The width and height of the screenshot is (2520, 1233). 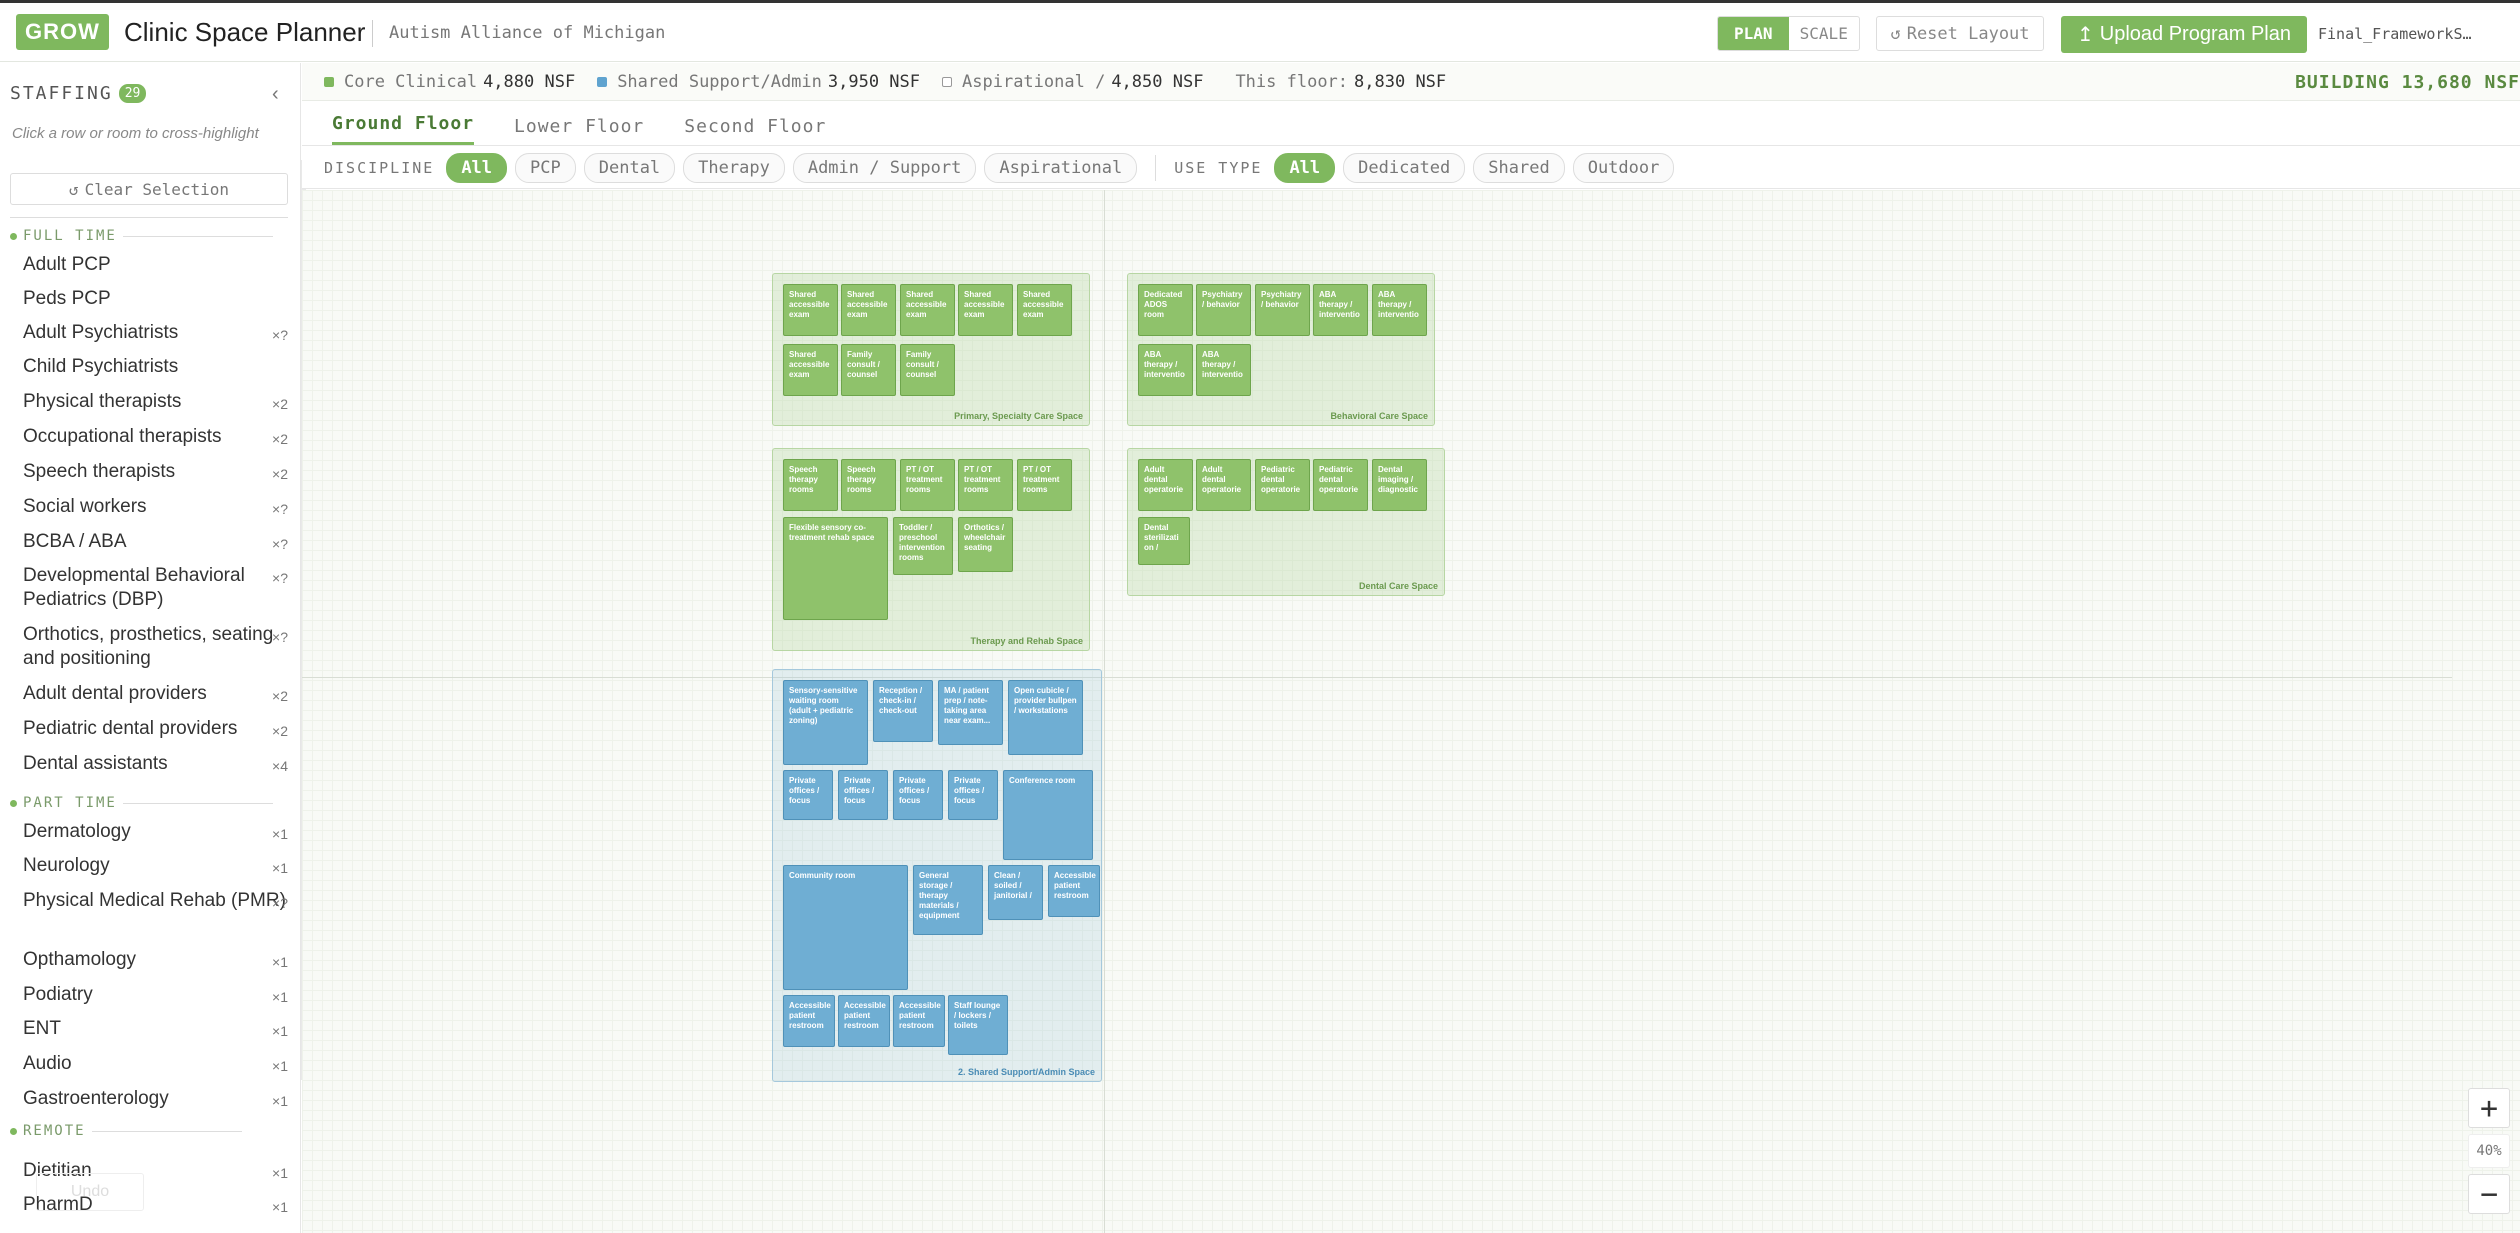 I want to click on use-chip-all: All, so click(x=1305, y=167).